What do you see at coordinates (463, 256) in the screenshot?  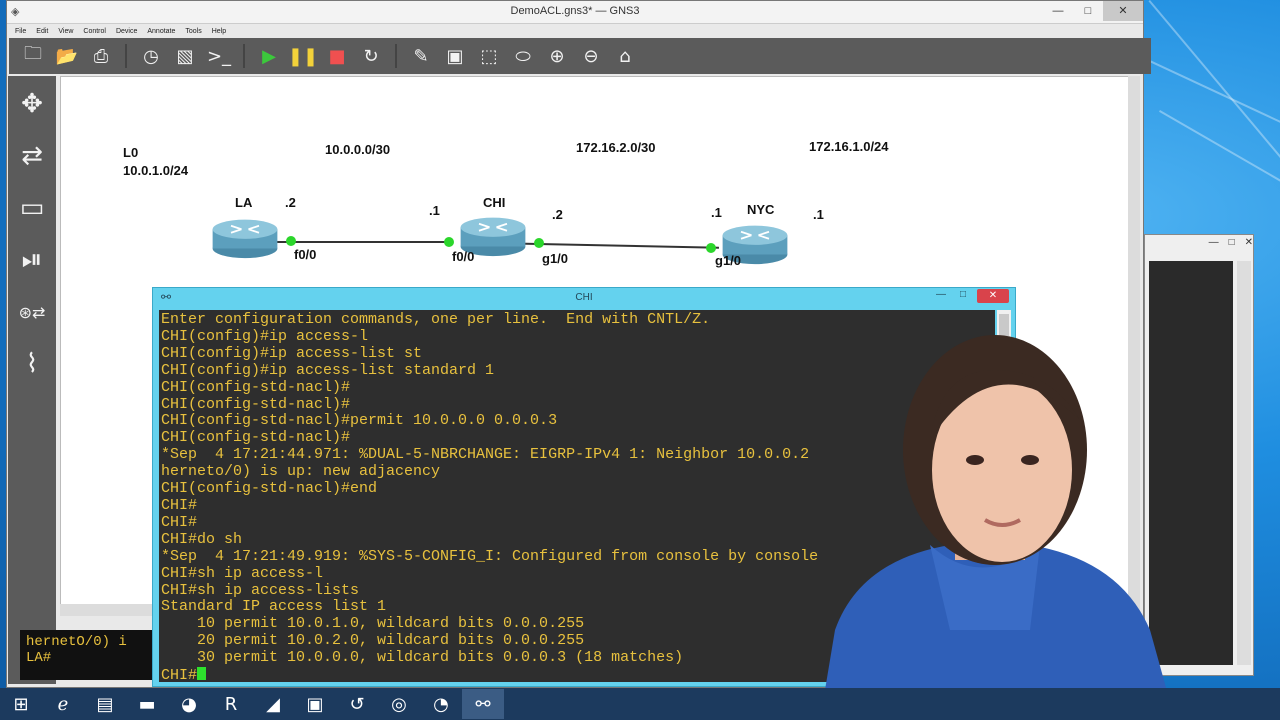 I see `interface-label-chi-f0: f0/0` at bounding box center [463, 256].